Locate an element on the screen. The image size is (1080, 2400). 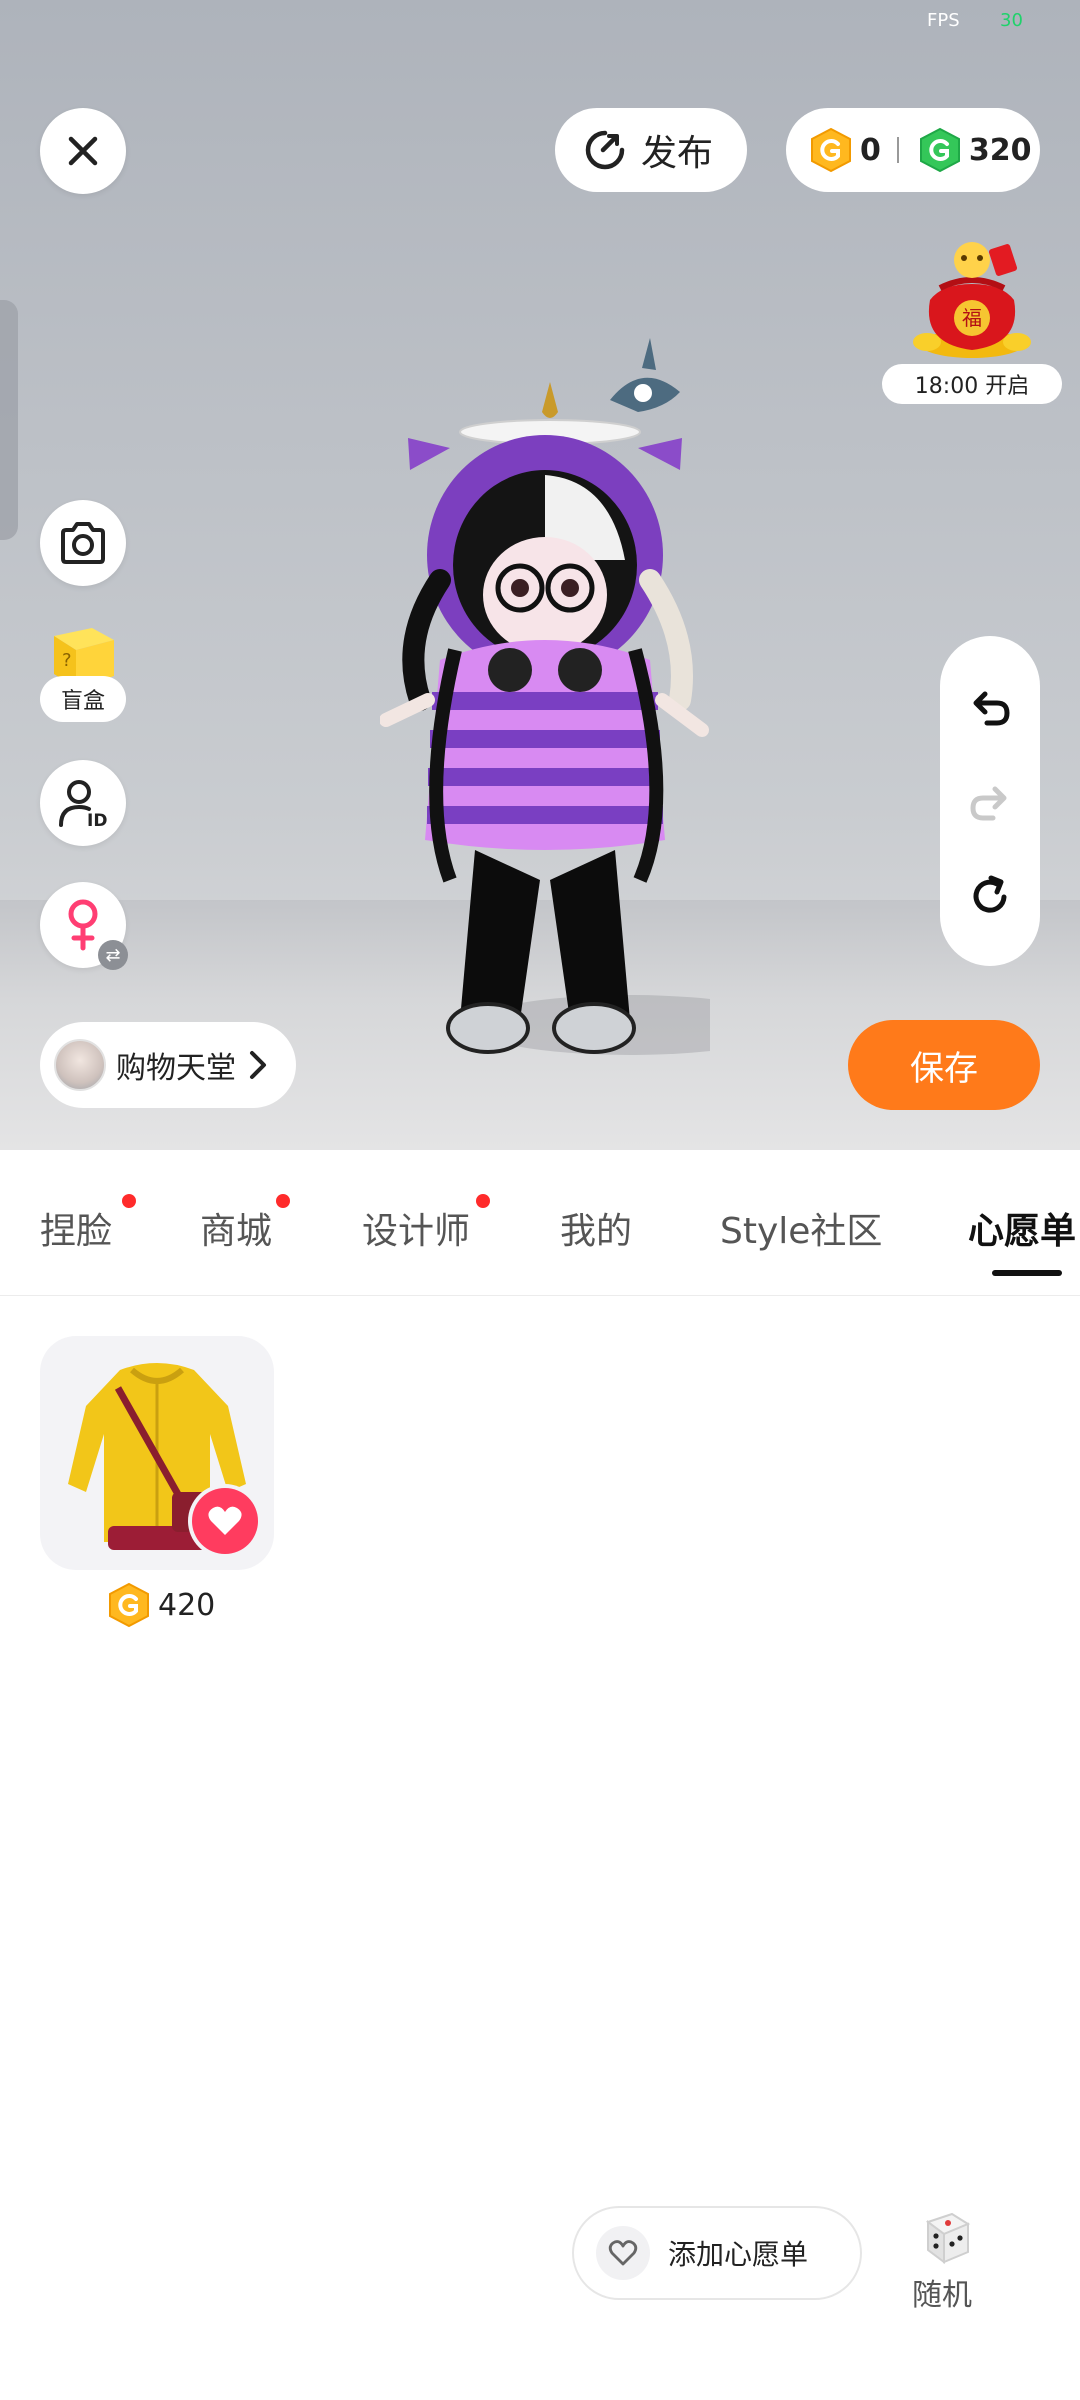
save-button: 保存 is located at coordinates (944, 1065).